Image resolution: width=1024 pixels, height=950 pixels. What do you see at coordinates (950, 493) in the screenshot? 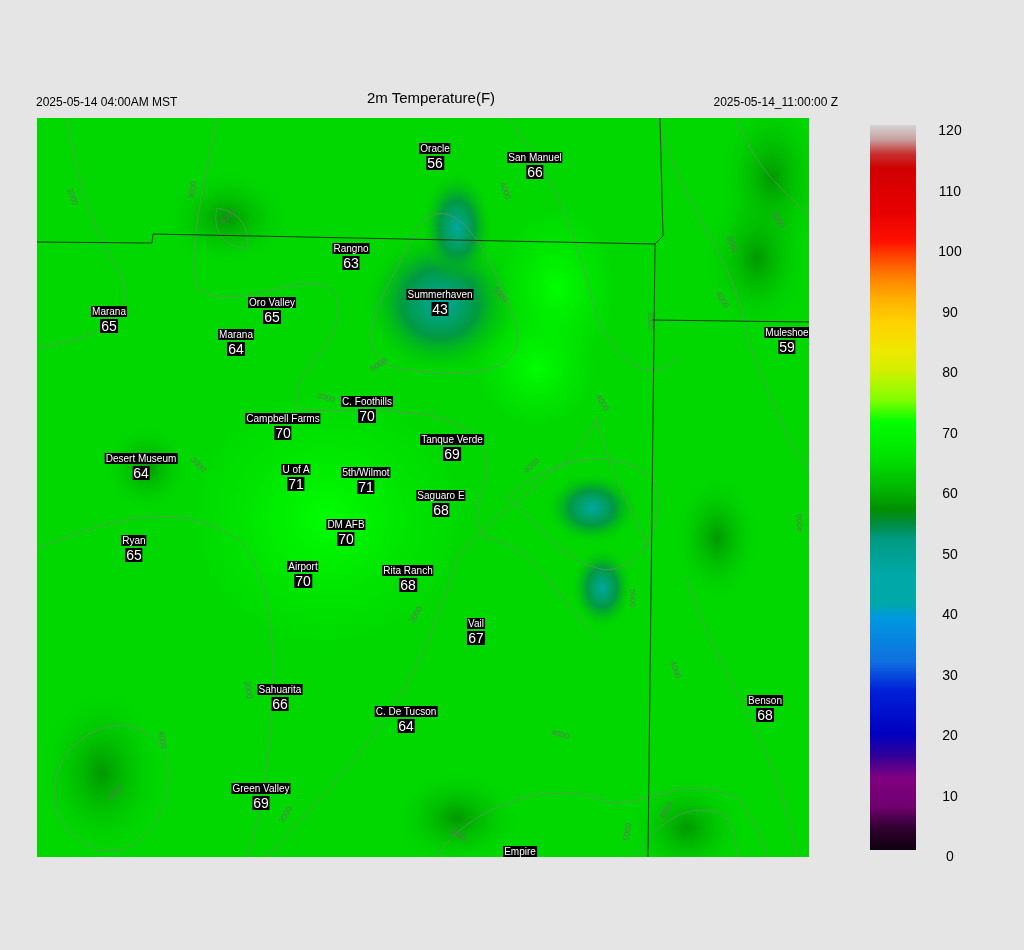
I see `scale-tick-label: 60` at bounding box center [950, 493].